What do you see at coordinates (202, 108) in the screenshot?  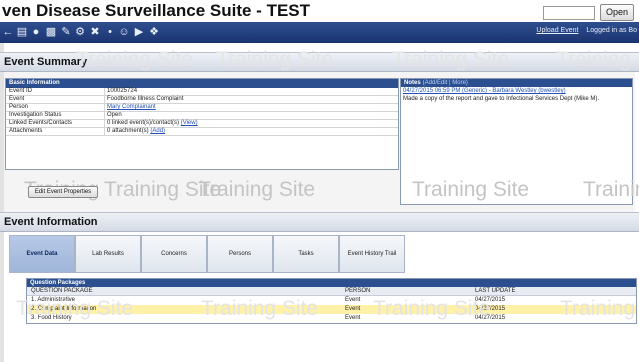 I see `info-row-person: Person Mary Complainant` at bounding box center [202, 108].